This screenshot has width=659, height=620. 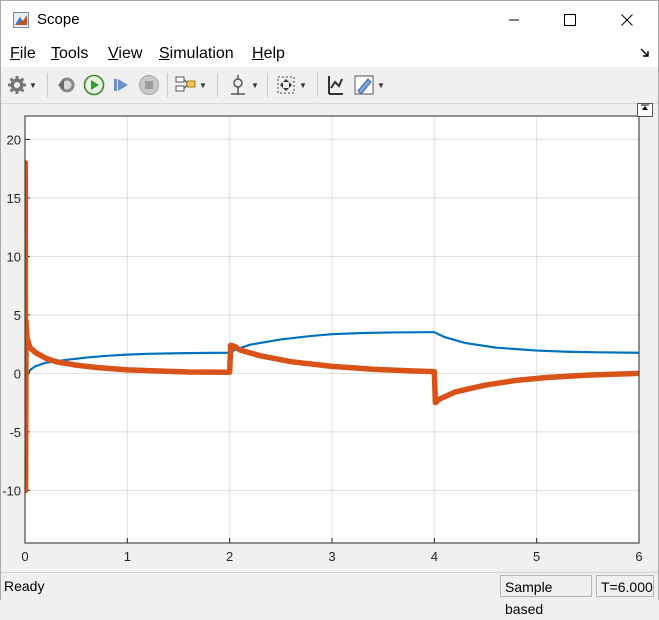 I want to click on expand-icon, so click(x=645, y=107).